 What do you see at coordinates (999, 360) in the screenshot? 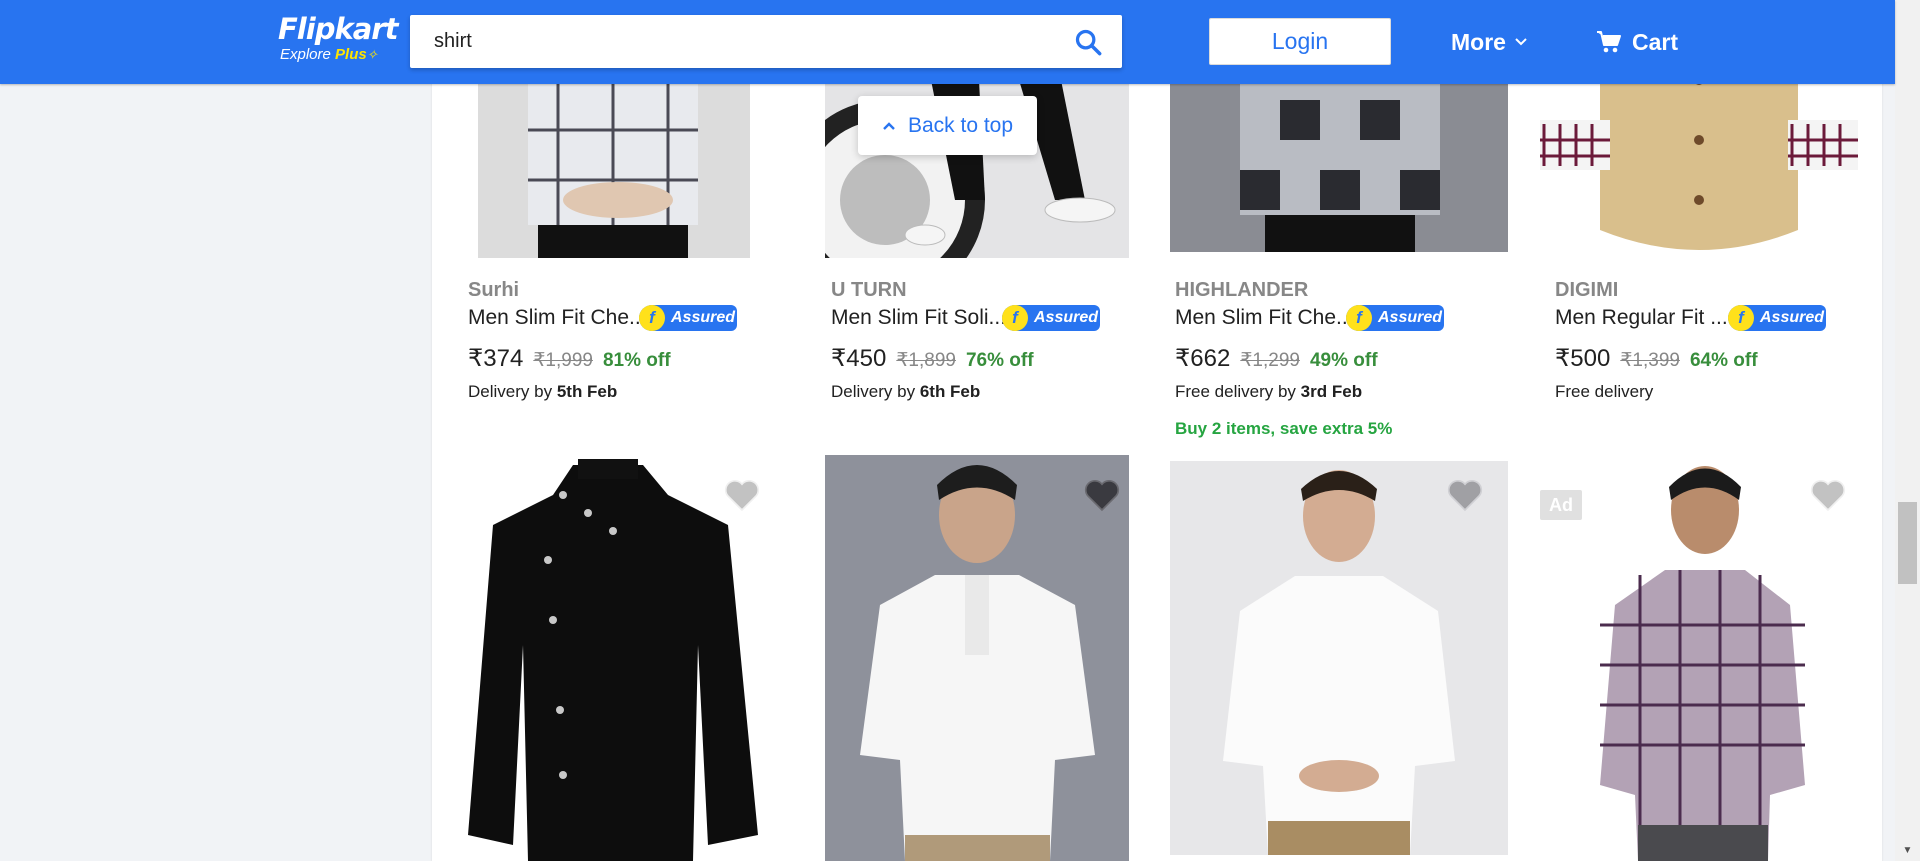
I see `product-discount: 76% off` at bounding box center [999, 360].